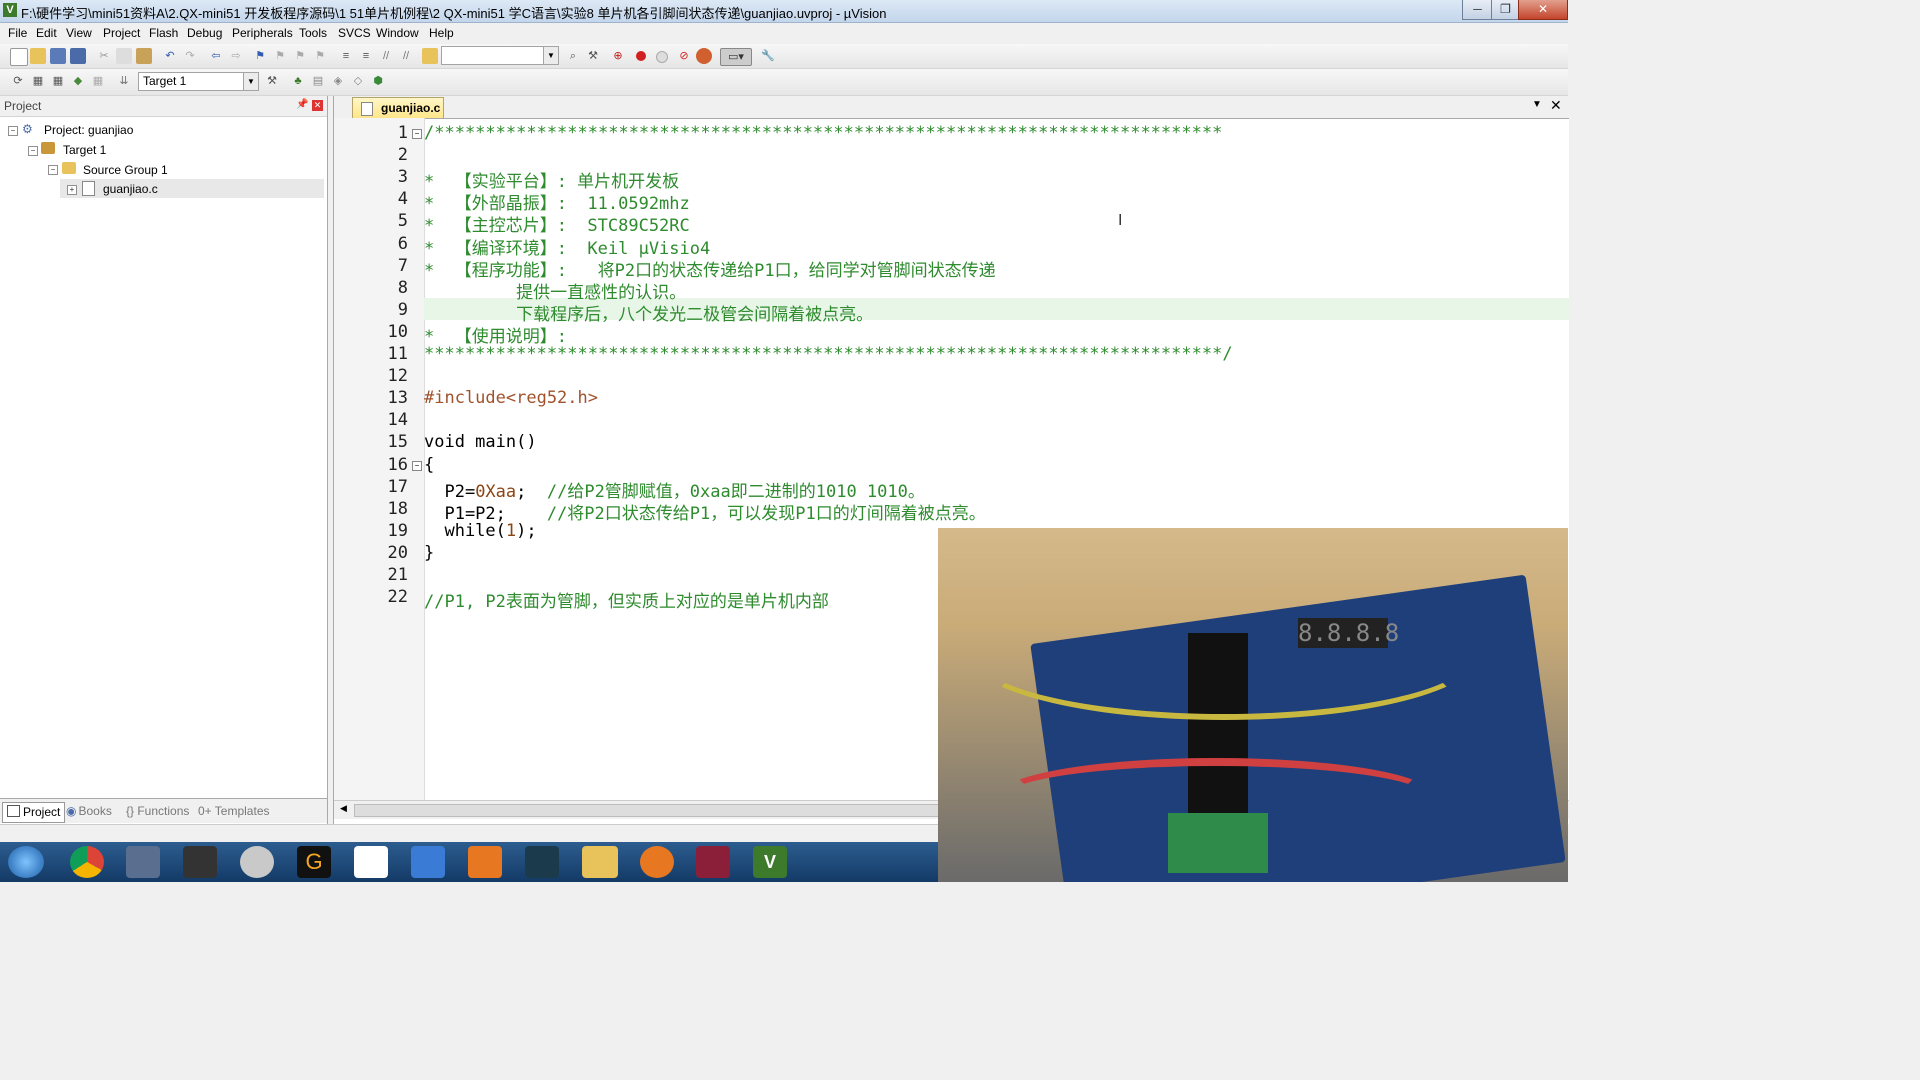 This screenshot has width=1920, height=1080. Describe the element at coordinates (500, 55) in the screenshot. I see `find-combo: ▼` at that location.